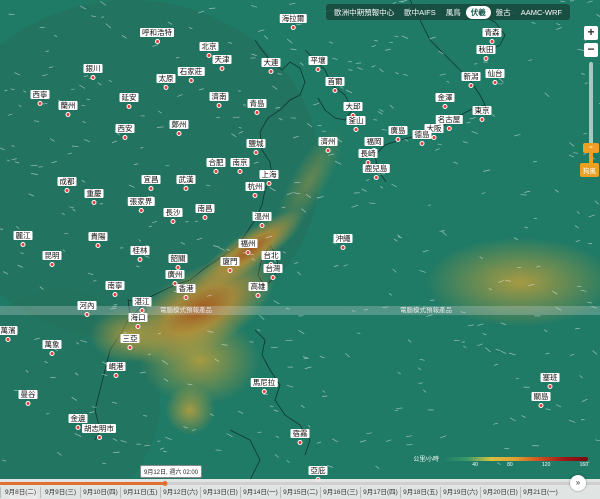  Describe the element at coordinates (116, 370) in the screenshot. I see `city-marker: 峴港` at that location.